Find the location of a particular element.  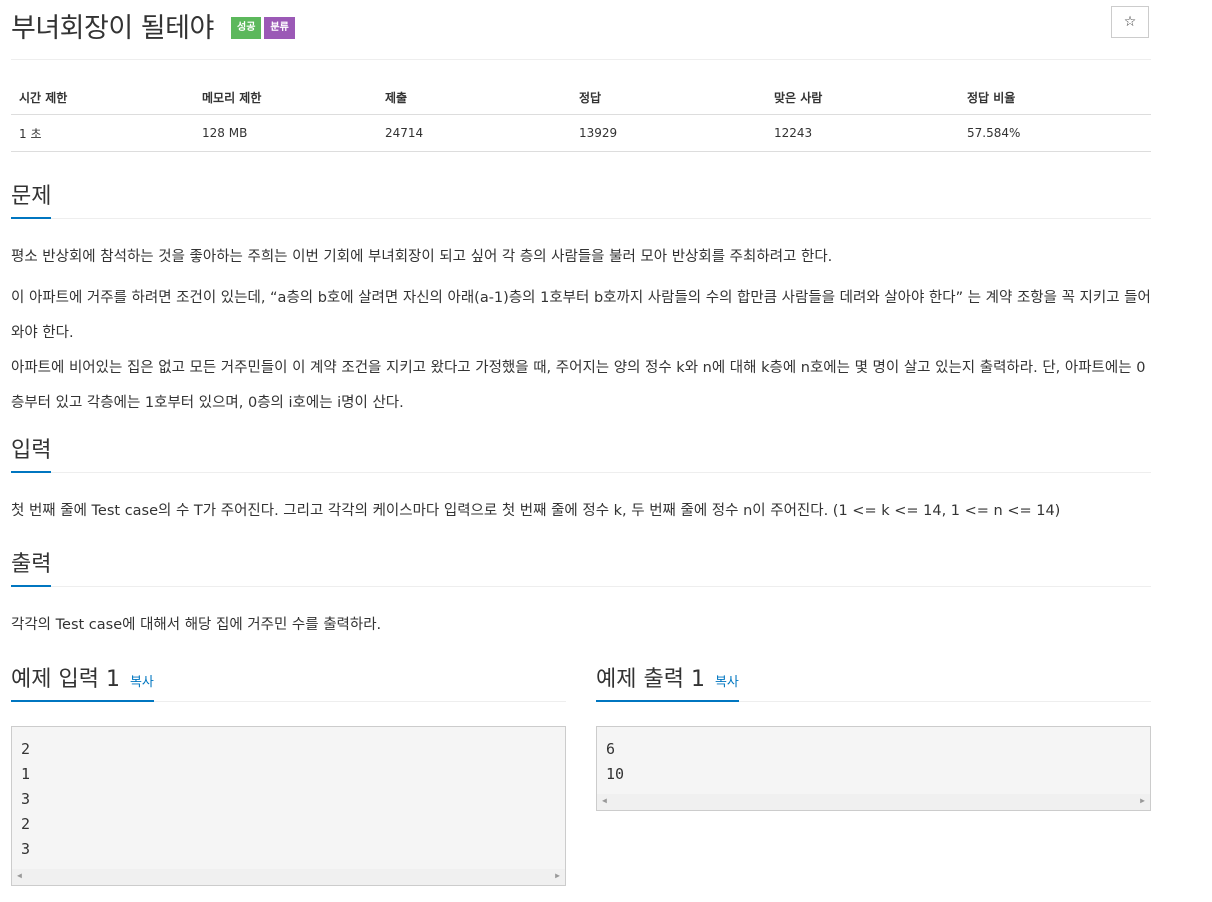

time-limit-header: 시간 제한 is located at coordinates (102, 97).